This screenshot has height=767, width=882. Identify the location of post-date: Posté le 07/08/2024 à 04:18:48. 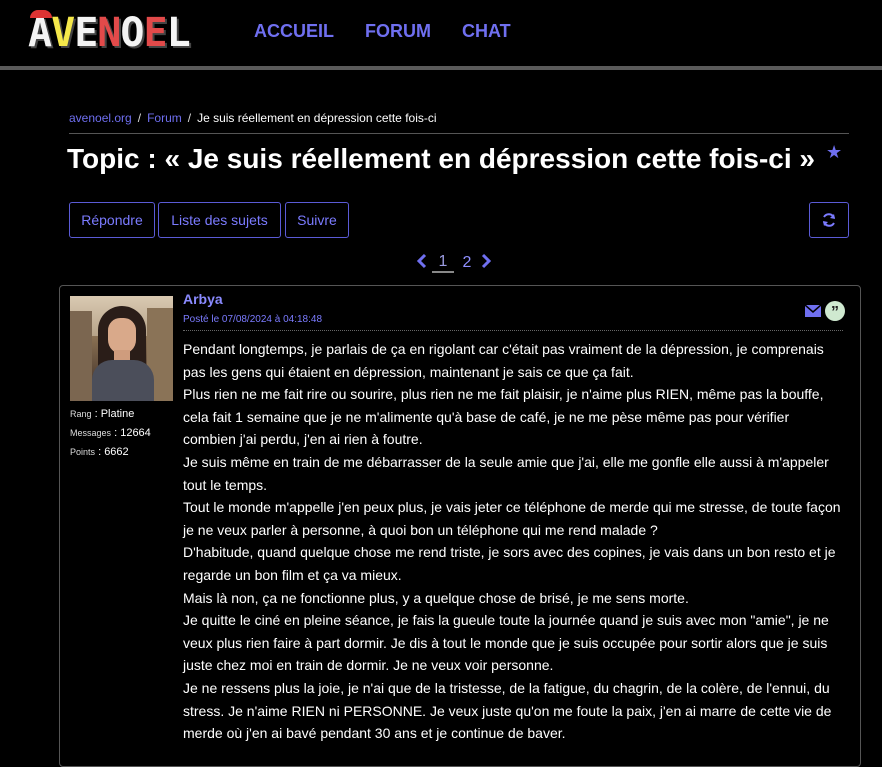
(252, 319).